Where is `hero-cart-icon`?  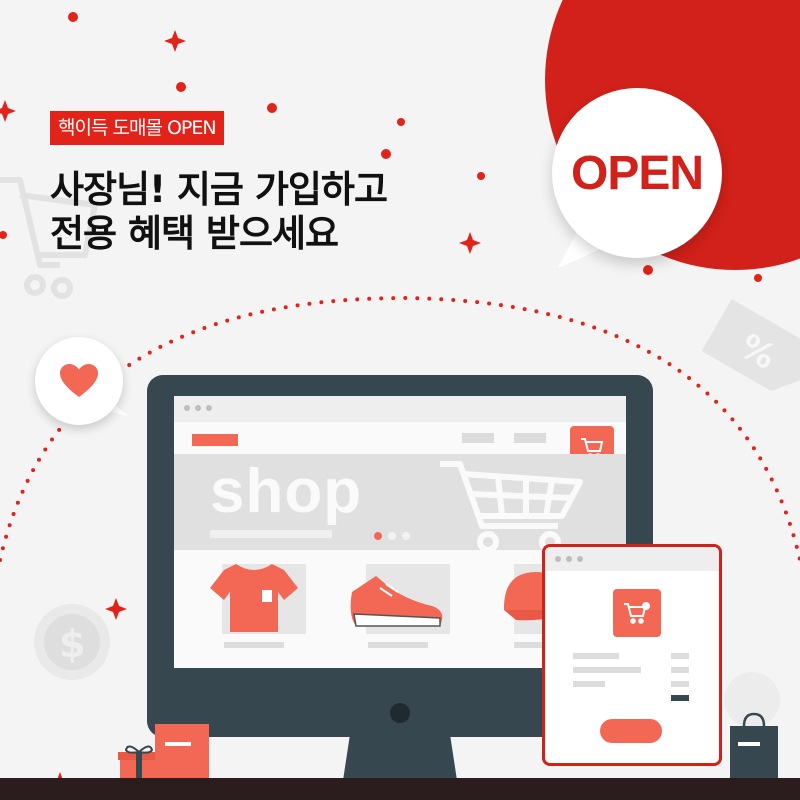 hero-cart-icon is located at coordinates (511, 507).